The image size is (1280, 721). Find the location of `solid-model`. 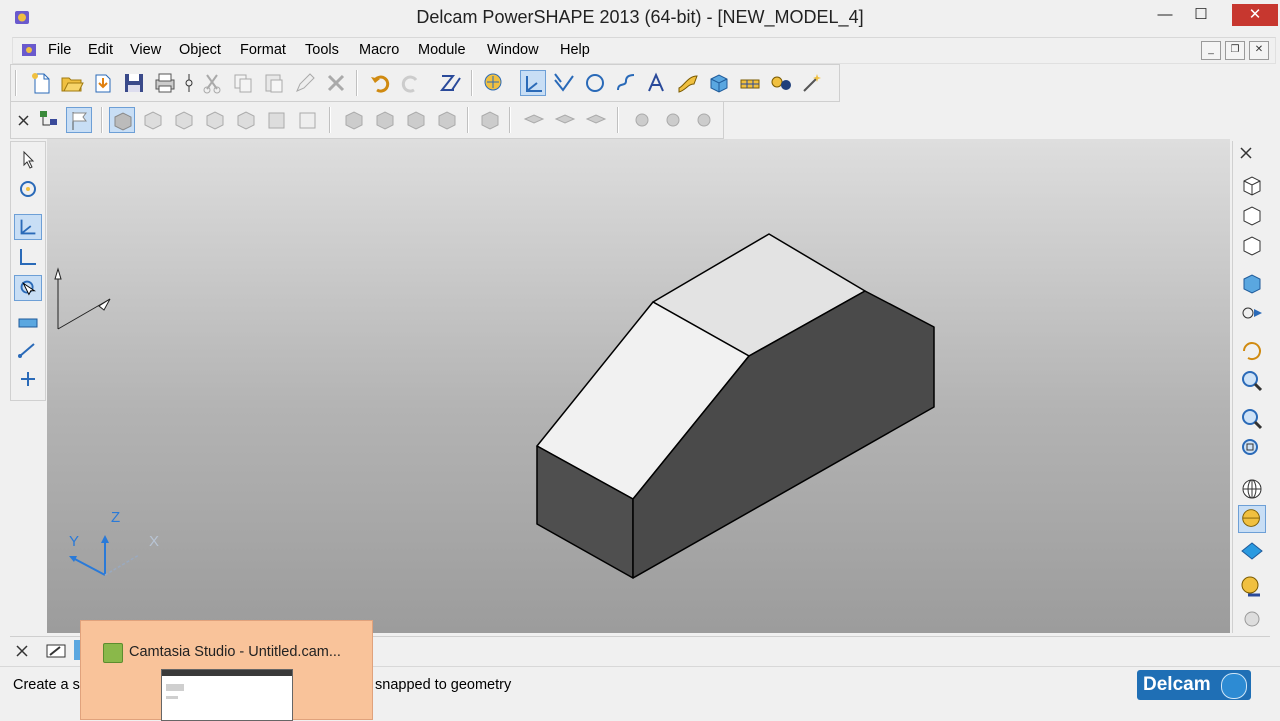

solid-model is located at coordinates (735, 406).